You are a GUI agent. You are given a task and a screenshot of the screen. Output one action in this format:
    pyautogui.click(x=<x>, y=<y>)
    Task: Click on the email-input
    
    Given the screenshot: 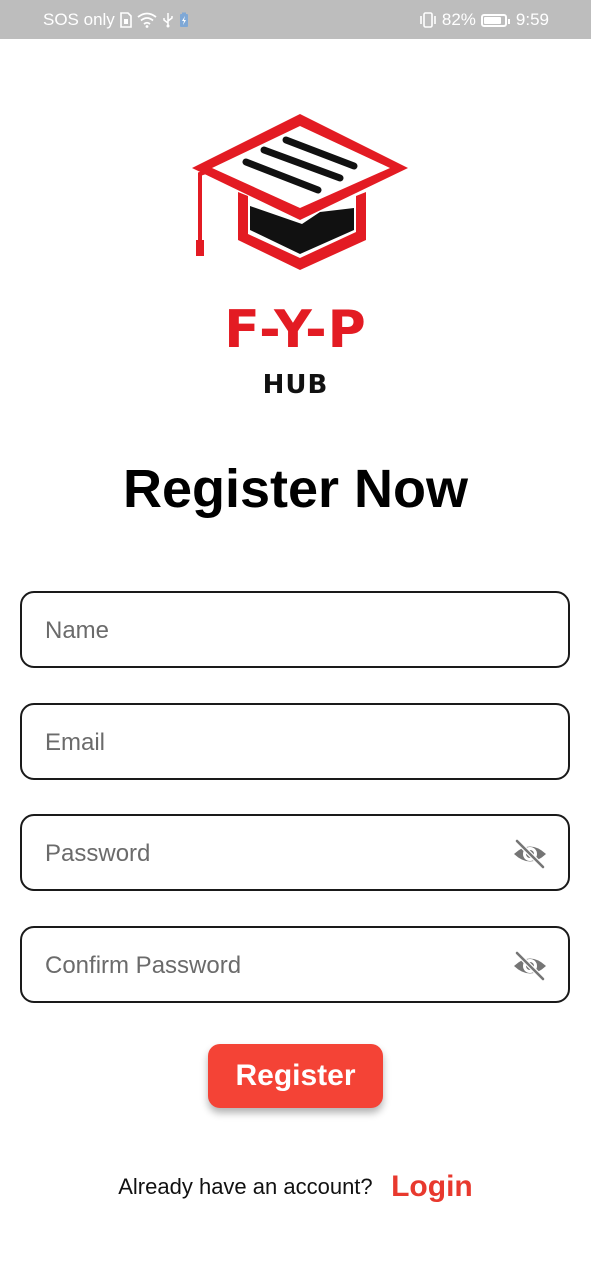 What is the action you would take?
    pyautogui.click(x=275, y=742)
    